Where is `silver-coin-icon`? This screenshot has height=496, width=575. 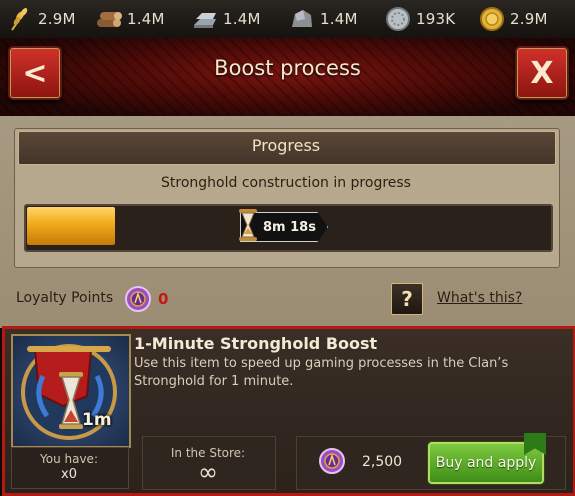
silver-coin-icon is located at coordinates (398, 19).